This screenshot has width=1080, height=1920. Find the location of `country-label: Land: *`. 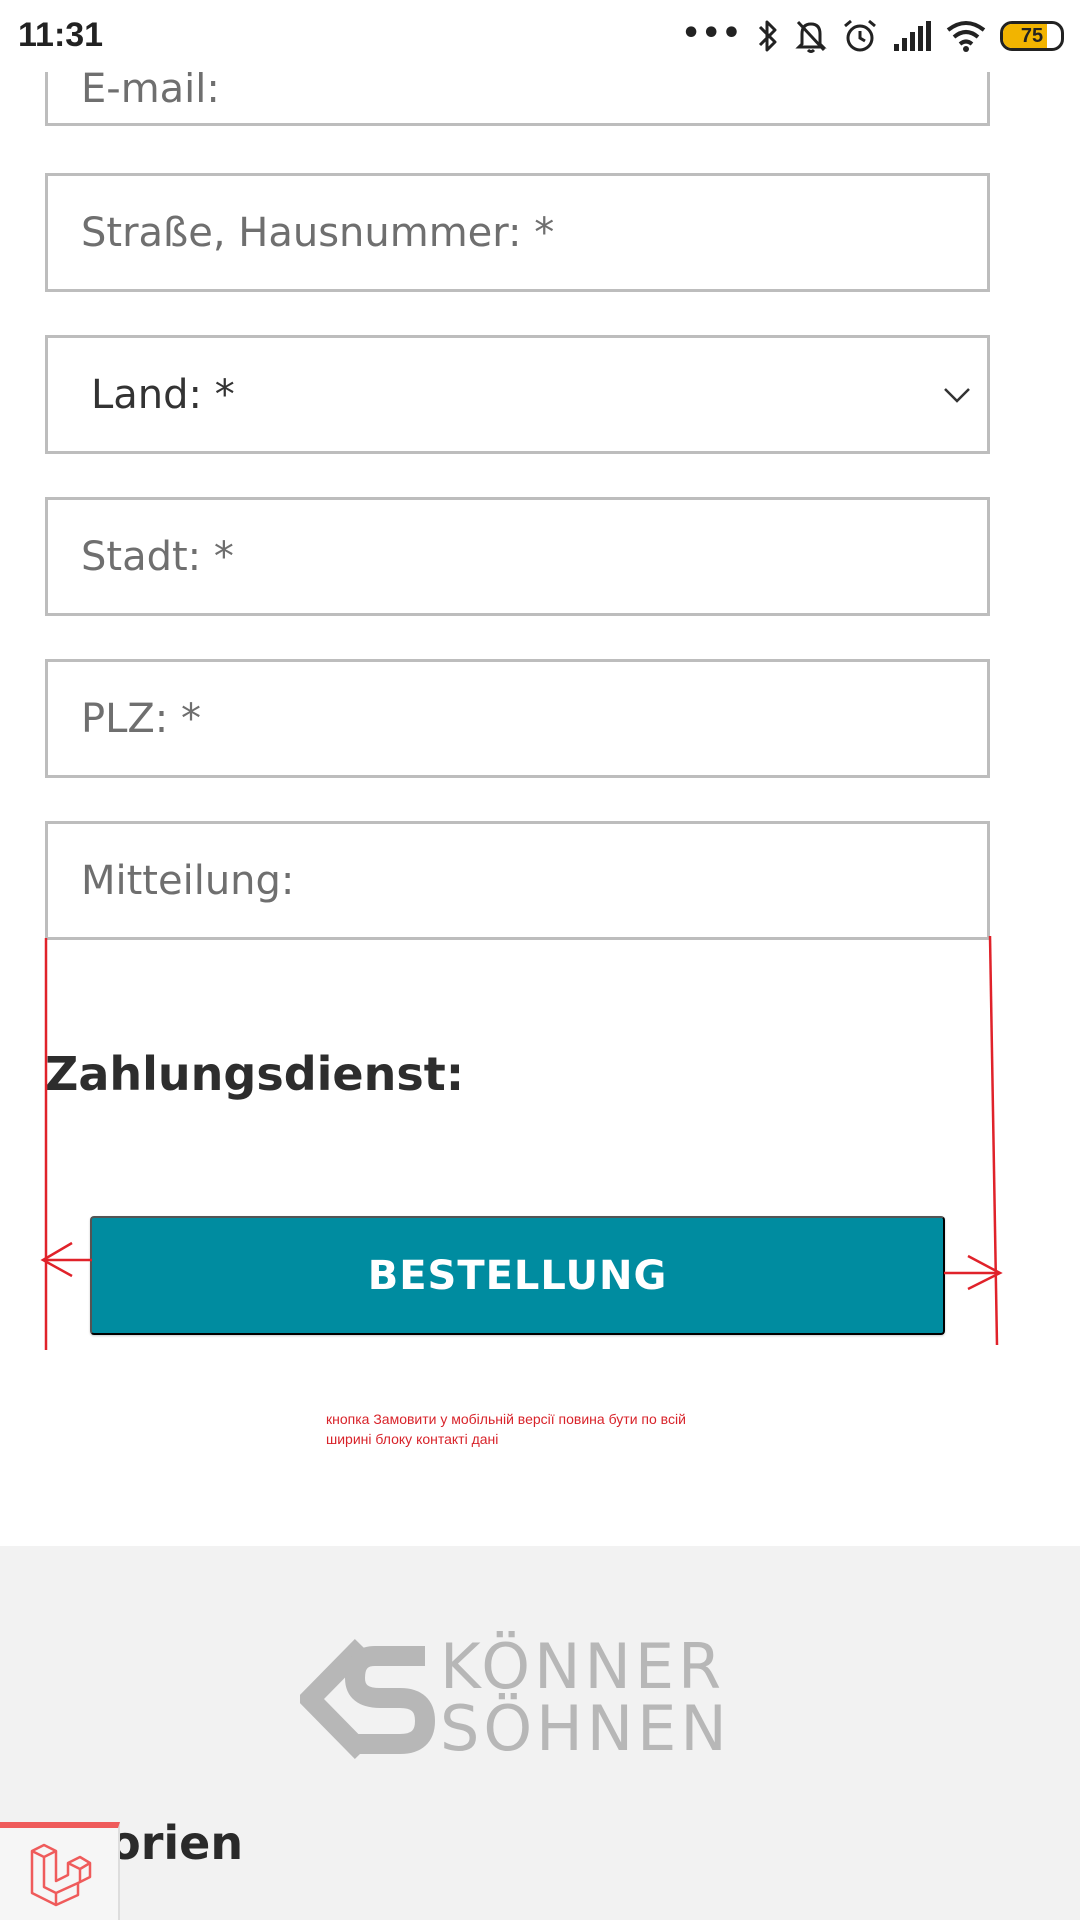

country-label: Land: * is located at coordinates (163, 394).